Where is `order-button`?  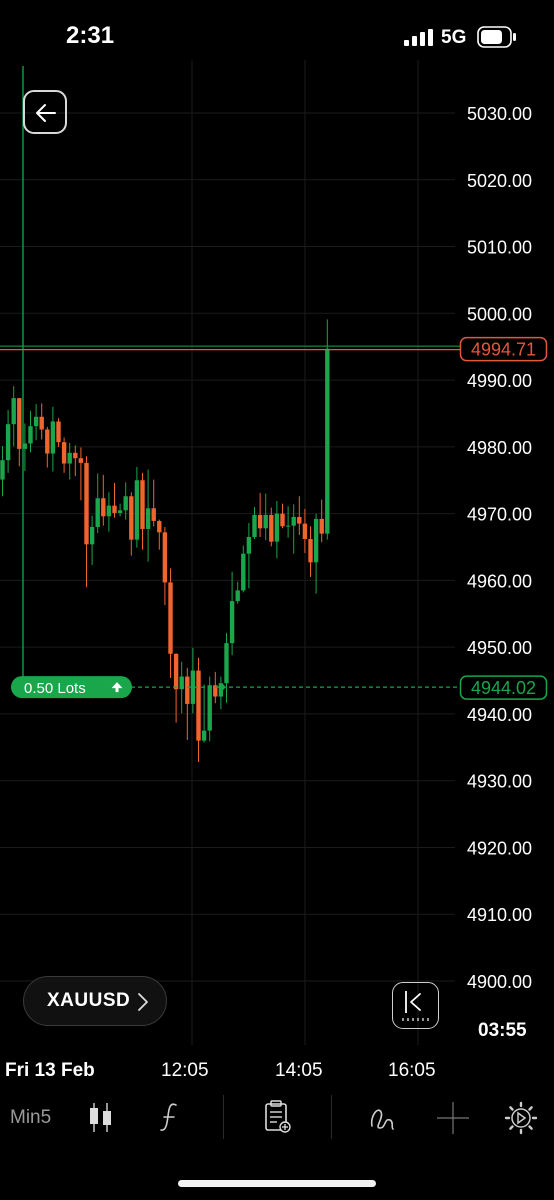
order-button is located at coordinates (278, 1118).